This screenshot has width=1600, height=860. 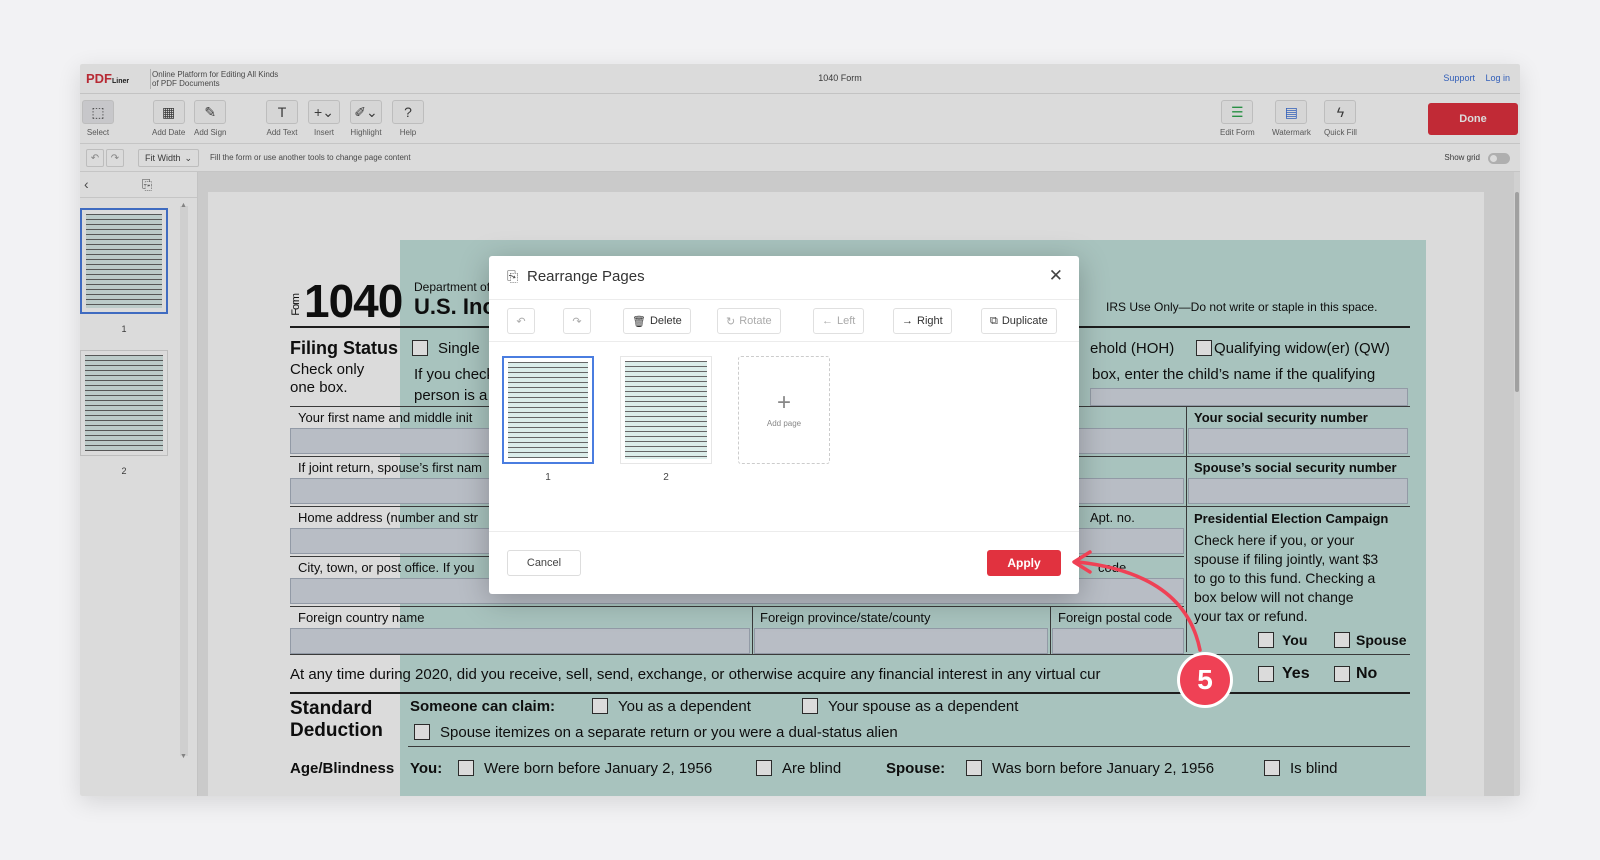 I want to click on yes-label: Yes, so click(x=1296, y=673).